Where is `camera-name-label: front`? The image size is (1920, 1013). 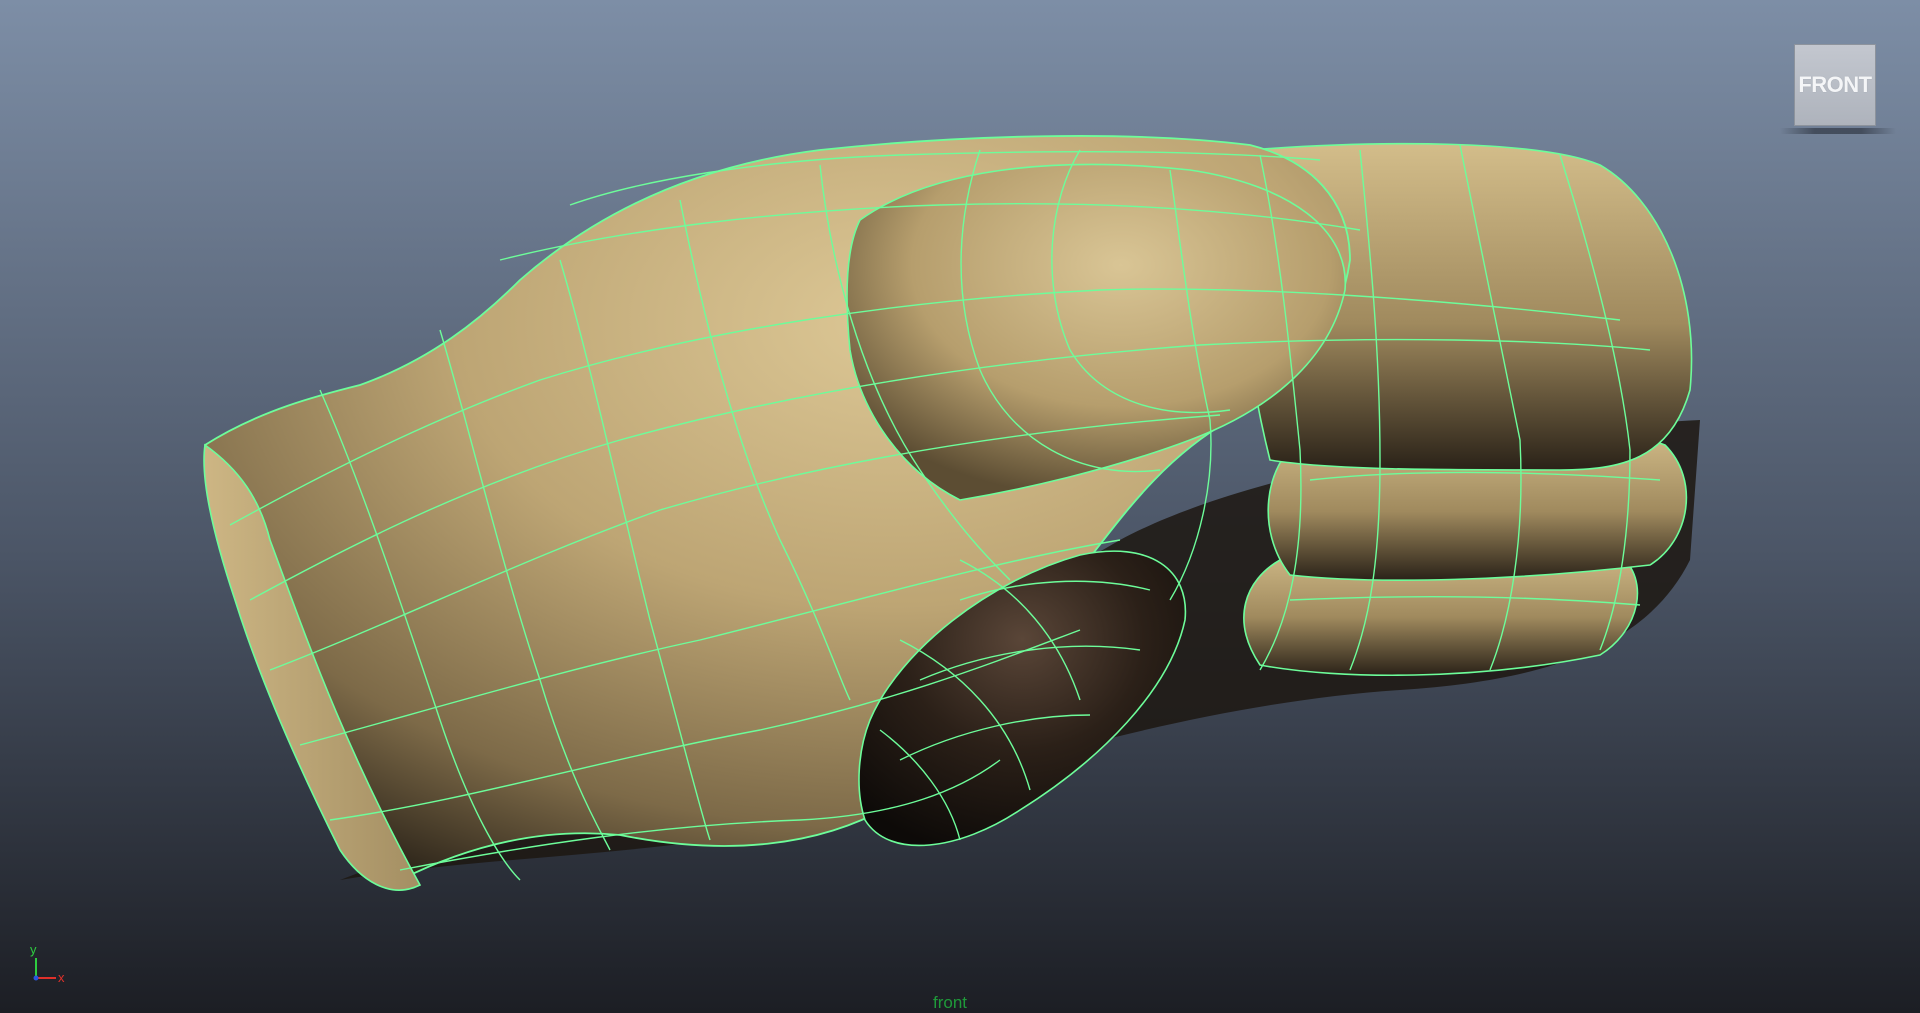
camera-name-label: front is located at coordinates (950, 1002).